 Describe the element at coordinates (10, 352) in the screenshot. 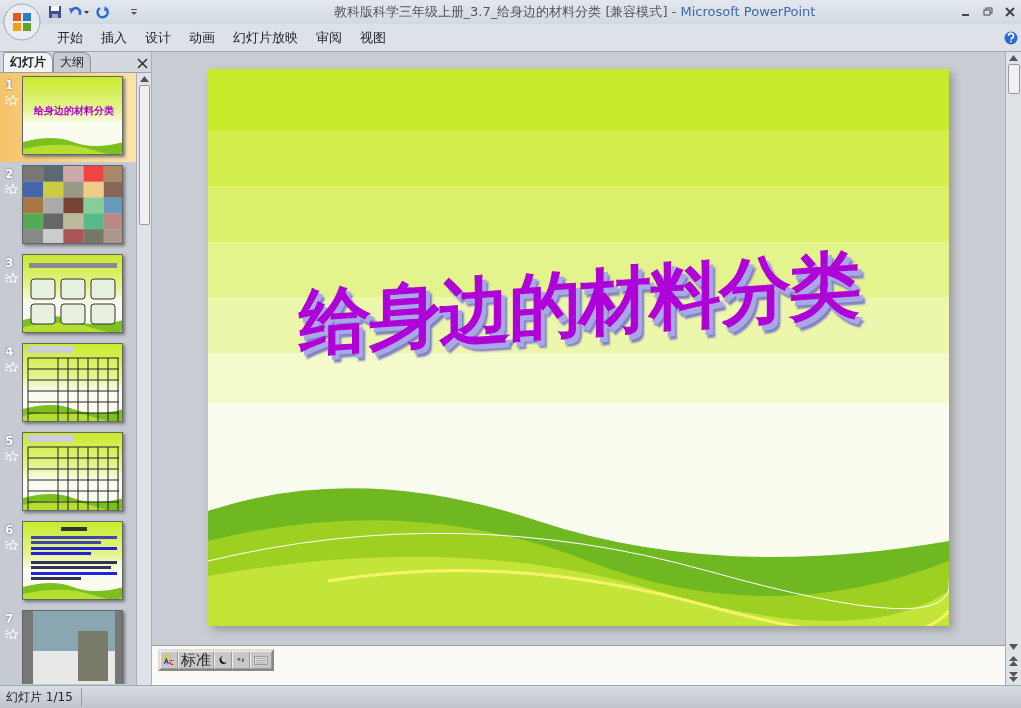

I see `slide-number: 4` at that location.